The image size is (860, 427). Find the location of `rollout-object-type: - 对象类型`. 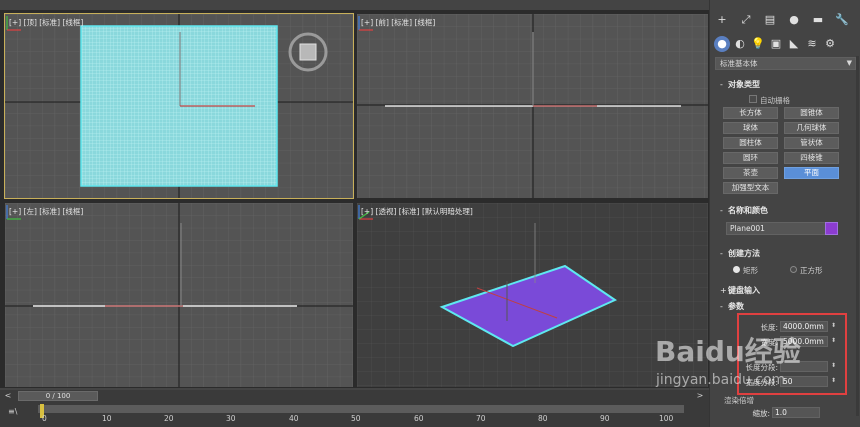

rollout-object-type: - 对象类型 is located at coordinates (785, 84).